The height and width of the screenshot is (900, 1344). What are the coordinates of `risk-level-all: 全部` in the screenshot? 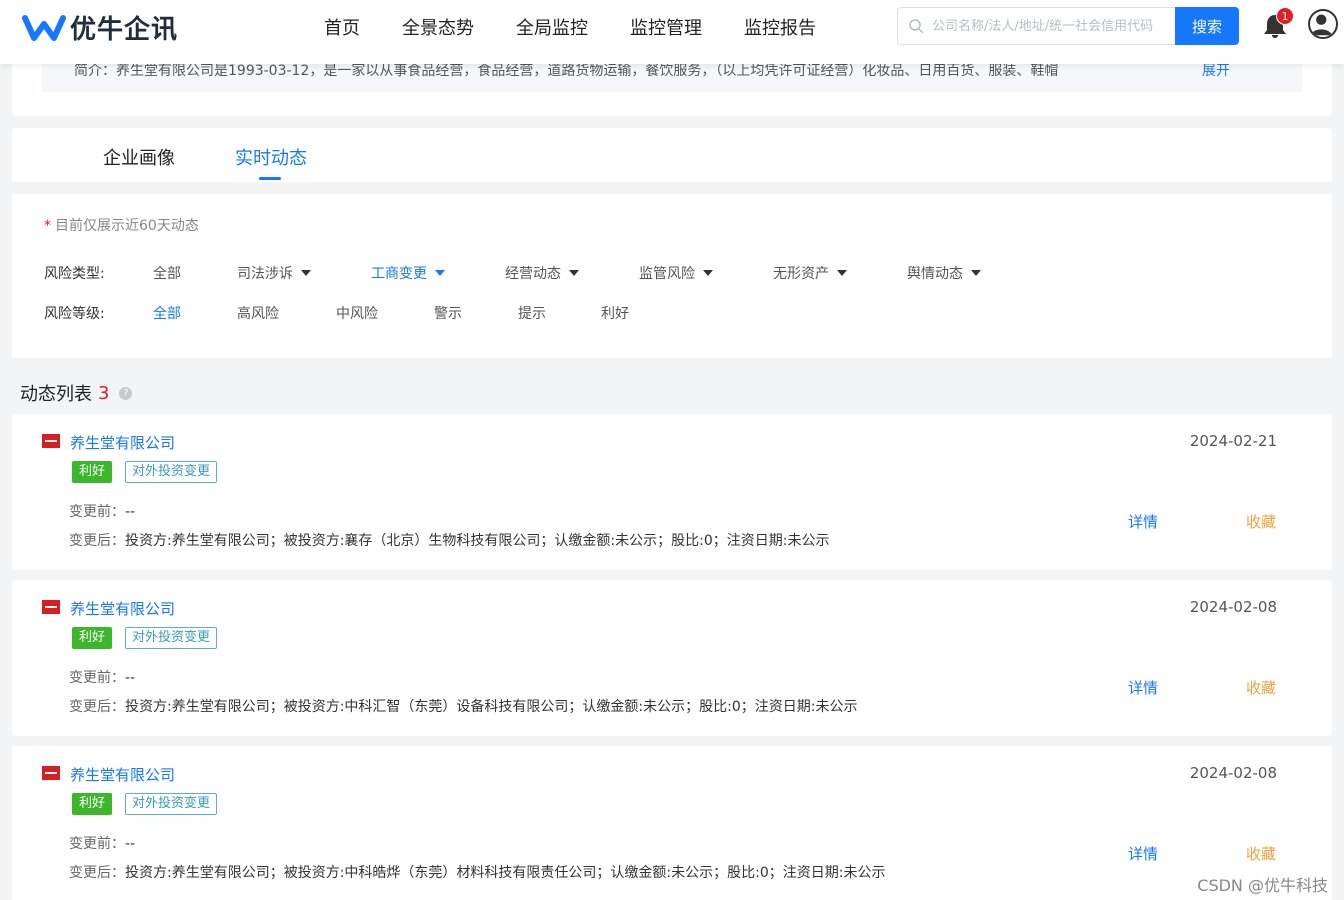 It's located at (167, 313).